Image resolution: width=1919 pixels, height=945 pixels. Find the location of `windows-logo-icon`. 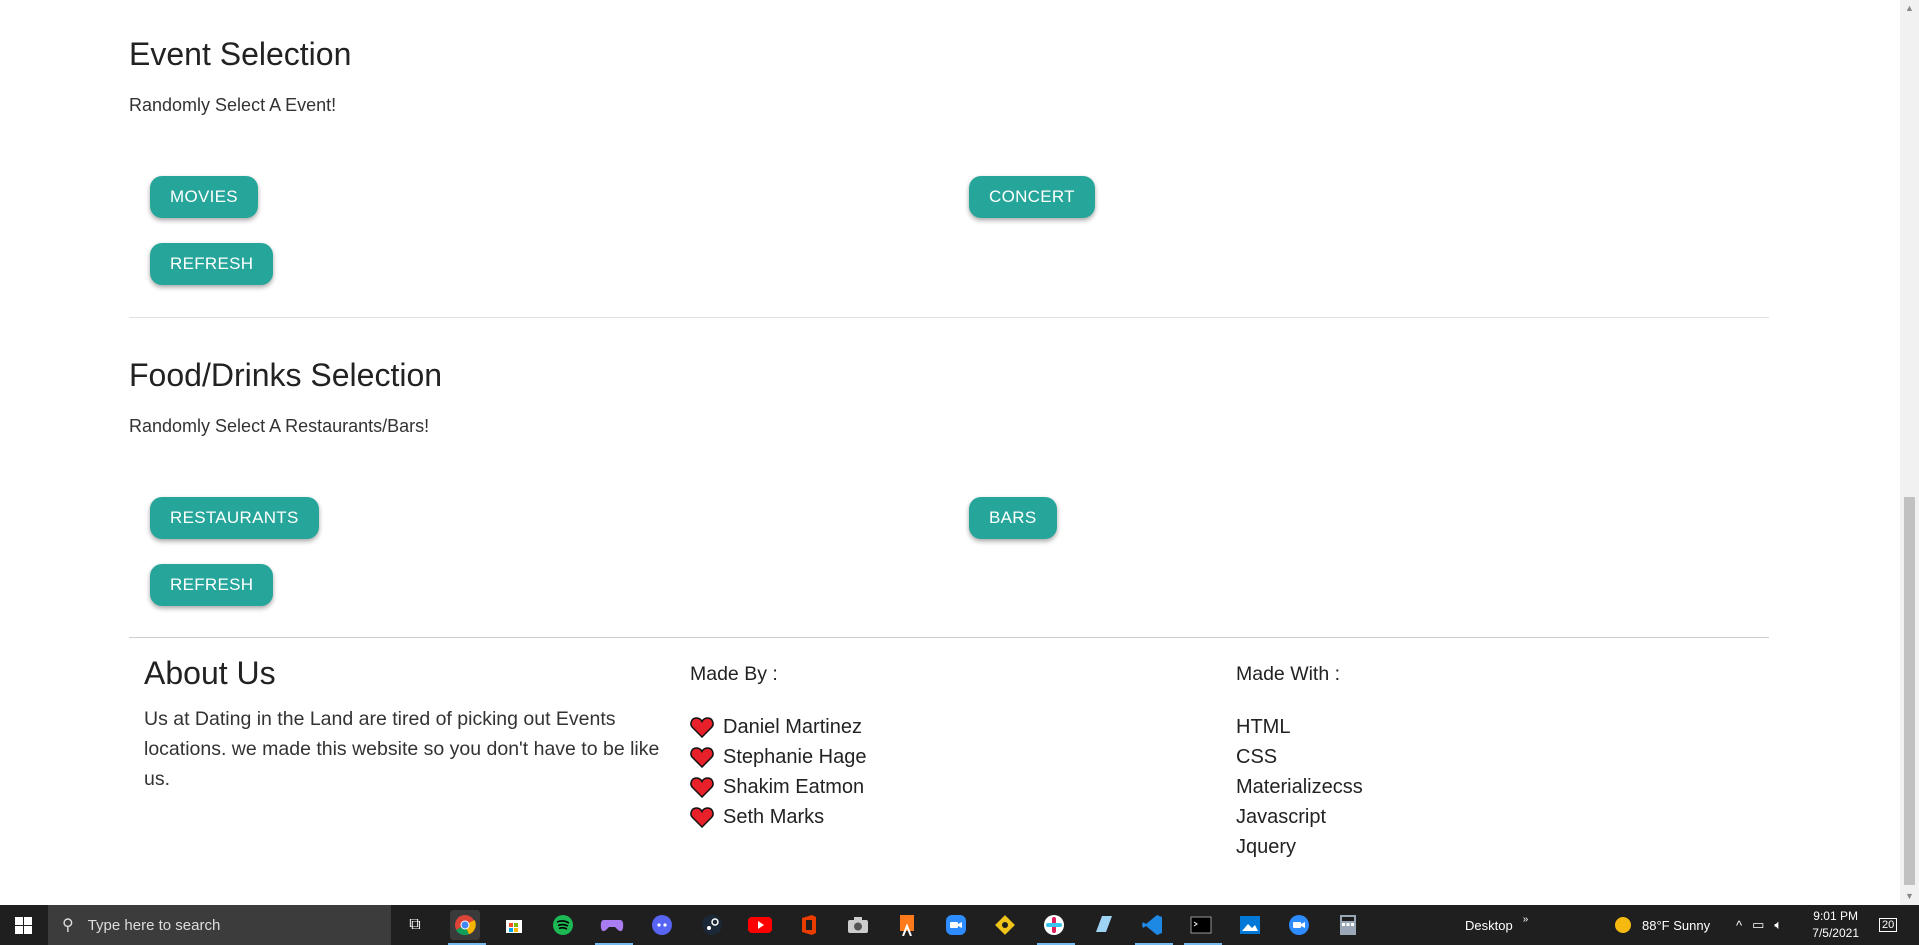

windows-logo-icon is located at coordinates (23, 925).